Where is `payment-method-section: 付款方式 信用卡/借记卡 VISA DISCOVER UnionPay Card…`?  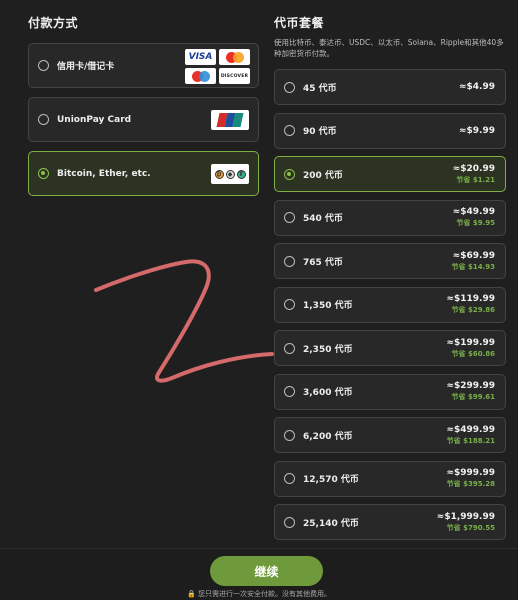
payment-method-section: 付款方式 信用卡/借记卡 VISA DISCOVER UnionPay Card… is located at coordinates (143, 109).